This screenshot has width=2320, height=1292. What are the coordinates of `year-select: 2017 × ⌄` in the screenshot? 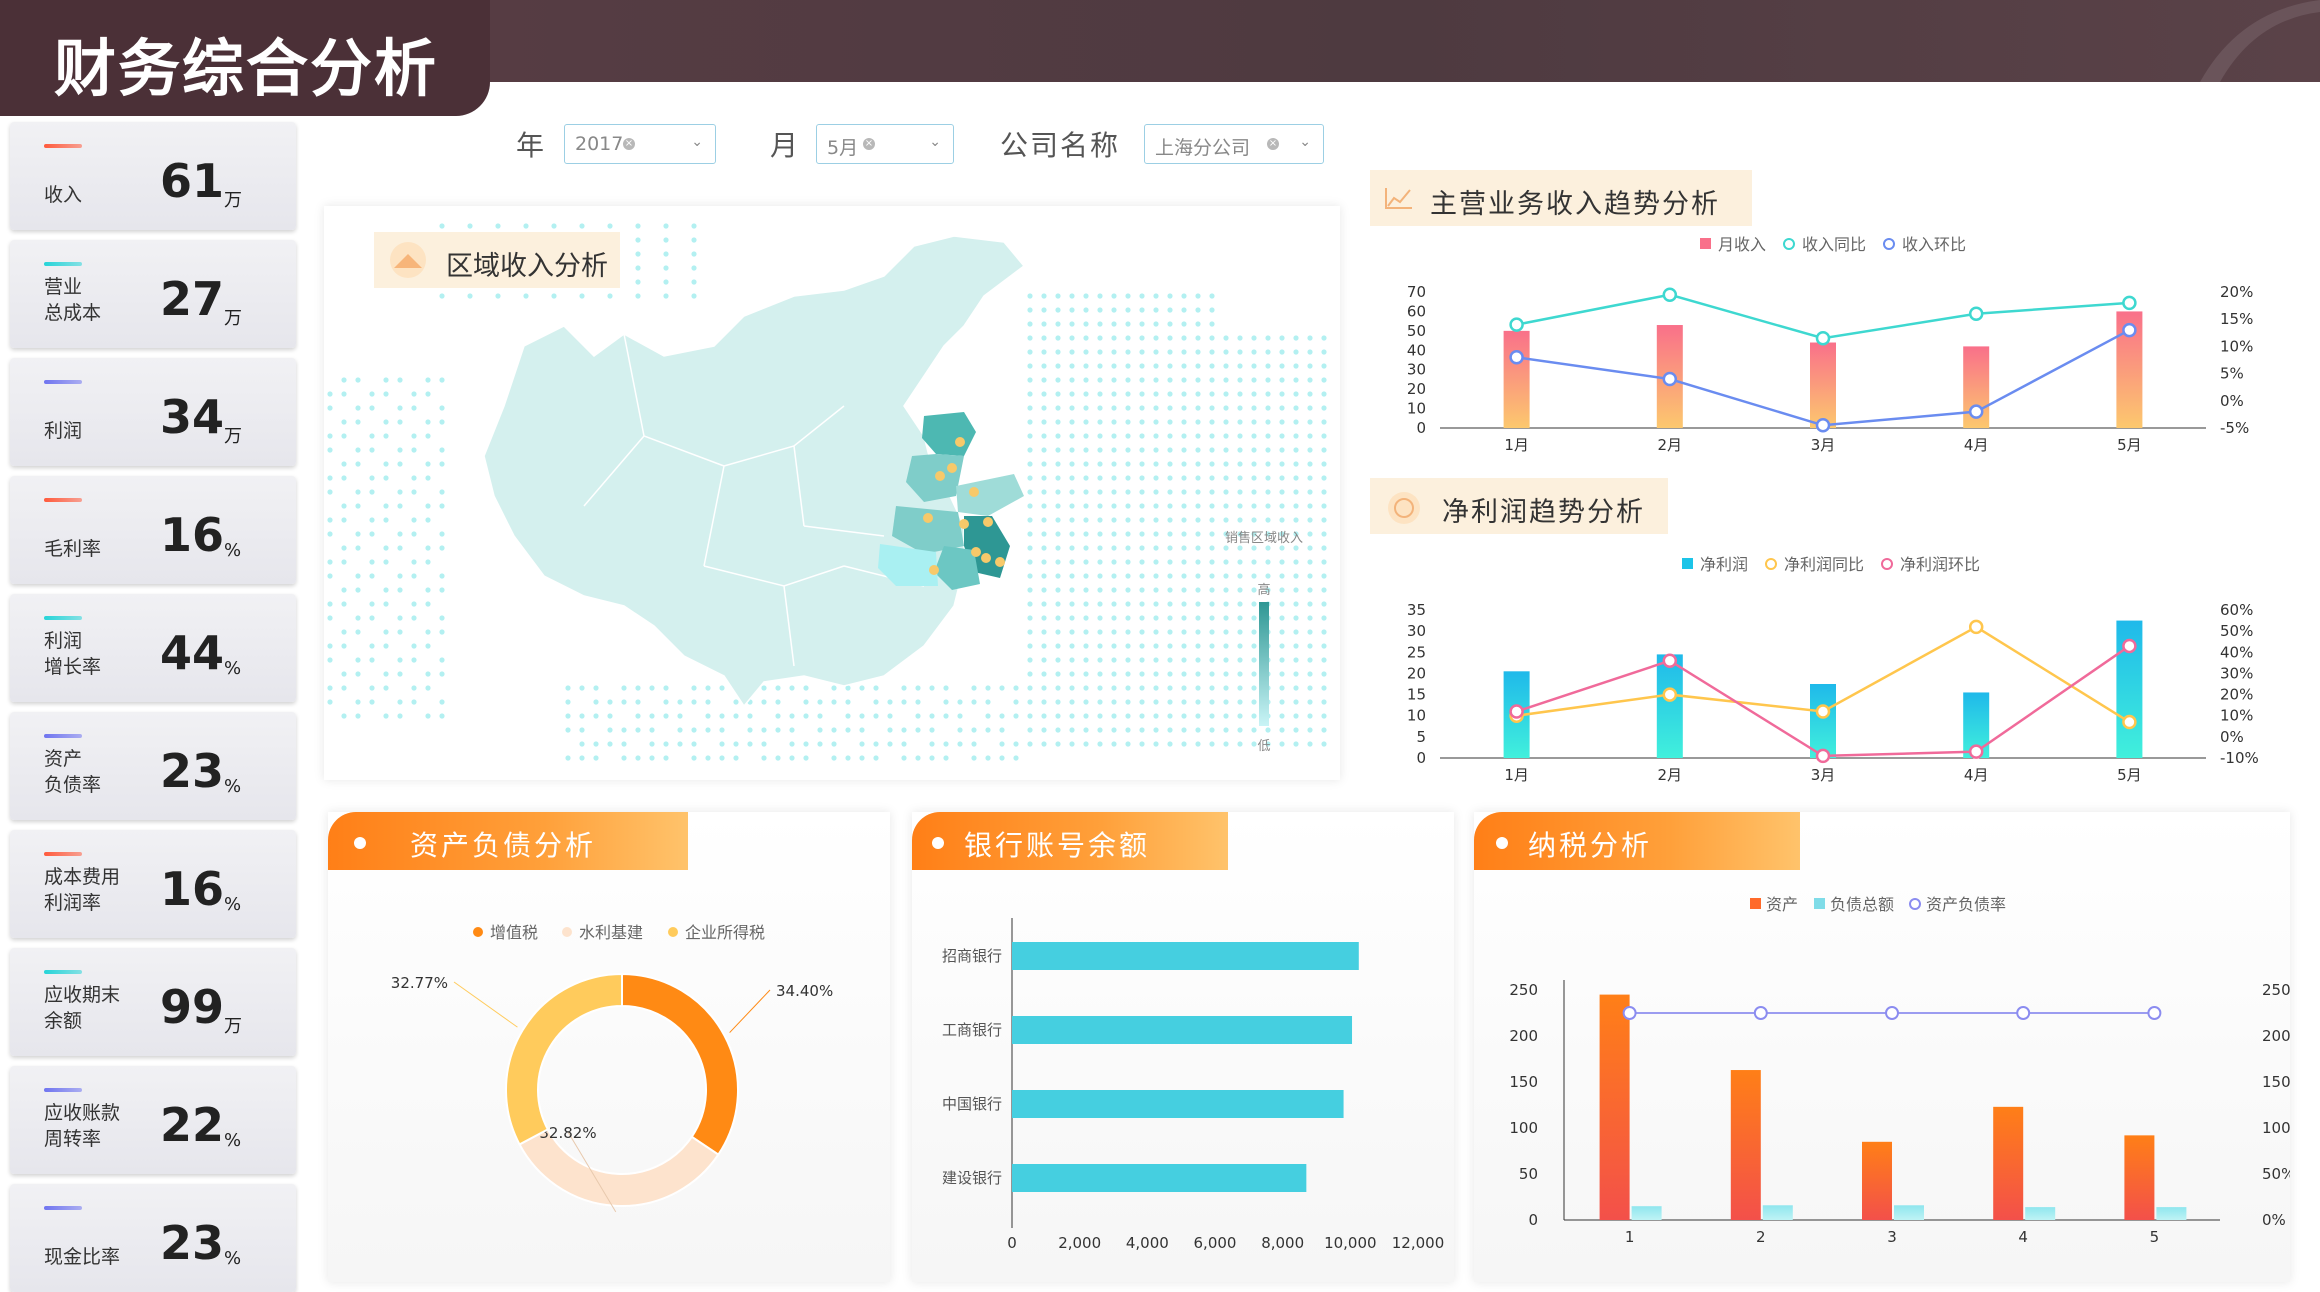 It's located at (640, 144).